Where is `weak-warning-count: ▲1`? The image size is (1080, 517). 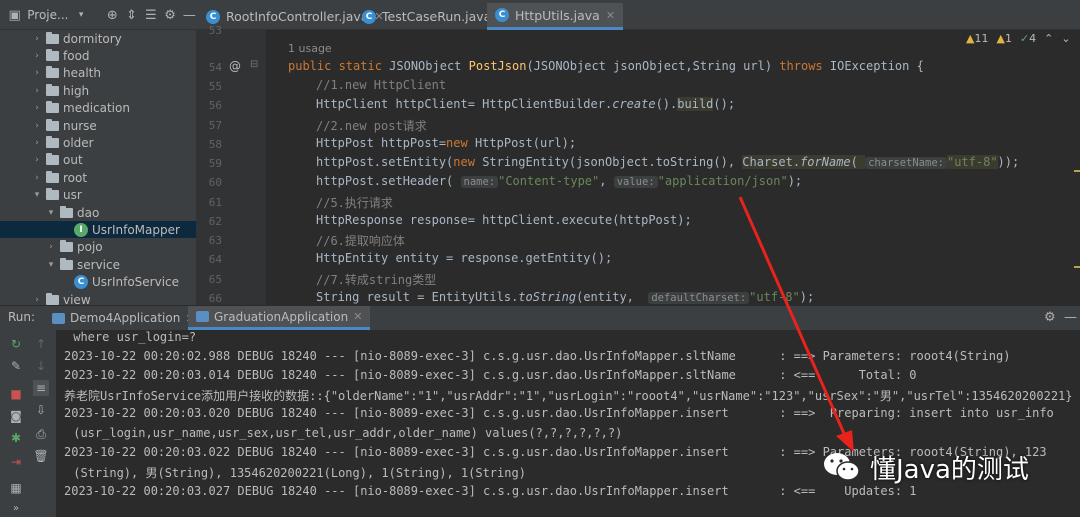
weak-warning-count: ▲1 is located at coordinates (1004, 38).